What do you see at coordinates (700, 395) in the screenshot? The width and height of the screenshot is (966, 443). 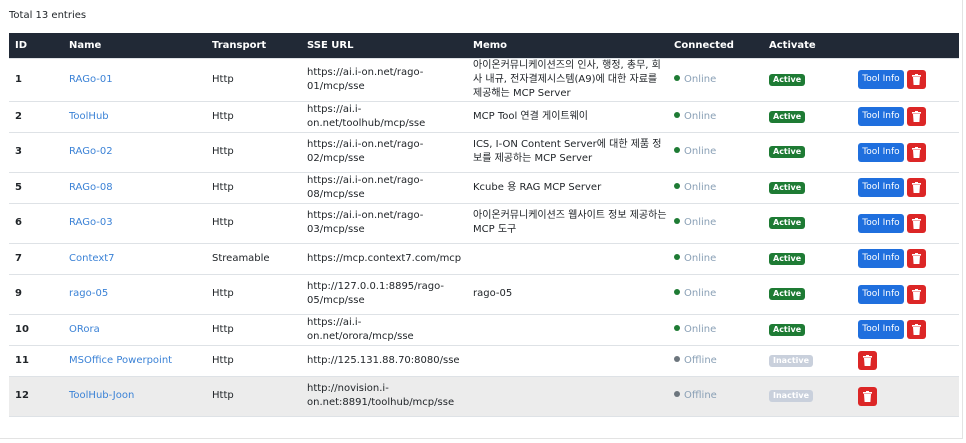 I see `connection-status: Offline` at bounding box center [700, 395].